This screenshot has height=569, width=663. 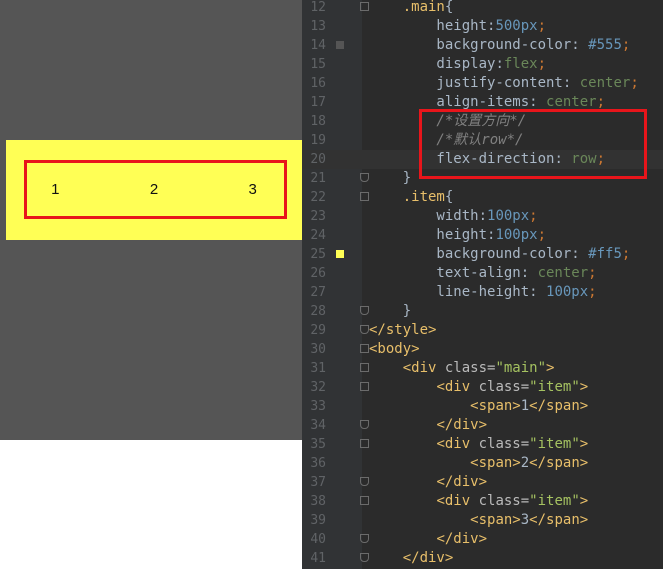 What do you see at coordinates (318, 330) in the screenshot?
I see `line-number: 29` at bounding box center [318, 330].